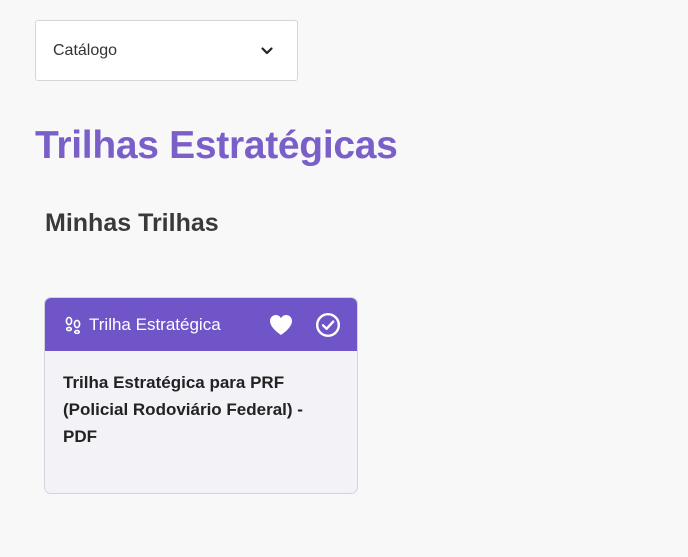 This screenshot has width=688, height=557. Describe the element at coordinates (73, 325) in the screenshot. I see `footprints-icon` at that location.